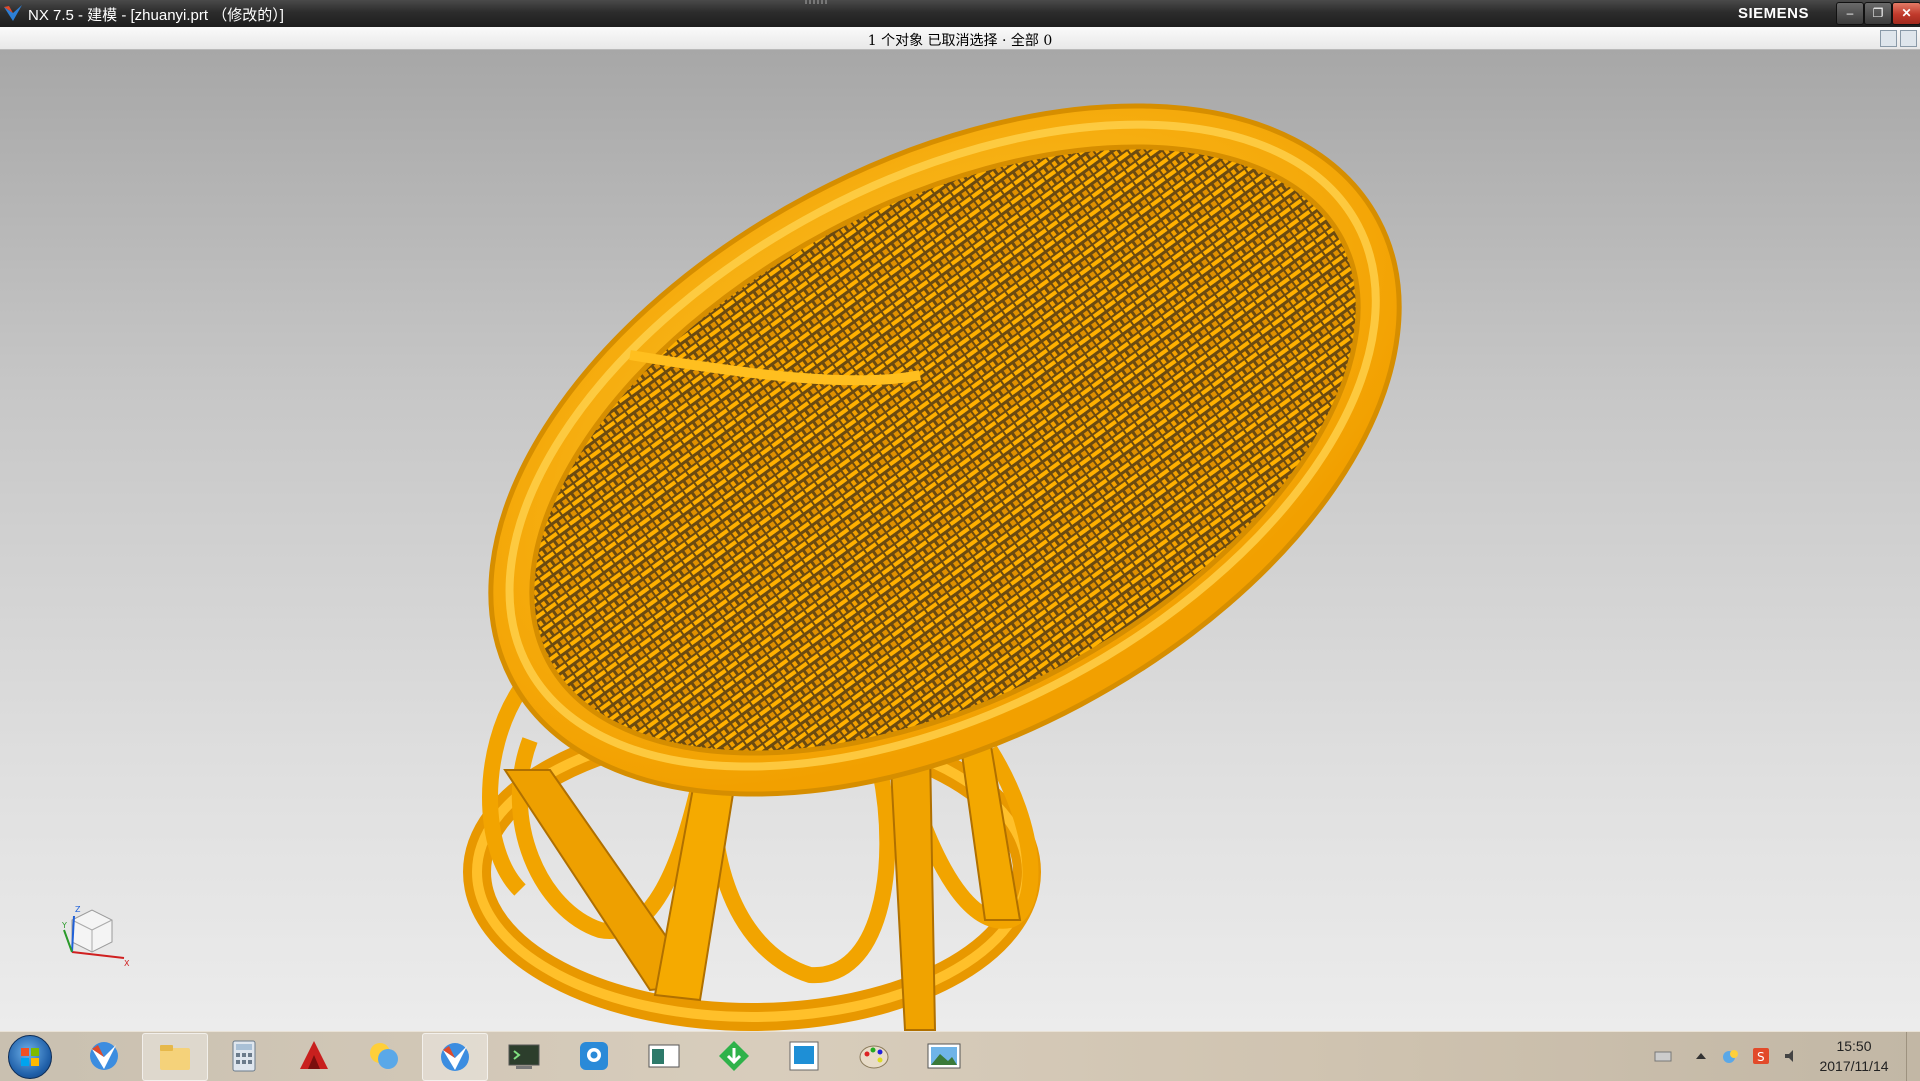 The width and height of the screenshot is (1920, 1081). I want to click on minimize-button: –, so click(1850, 13).